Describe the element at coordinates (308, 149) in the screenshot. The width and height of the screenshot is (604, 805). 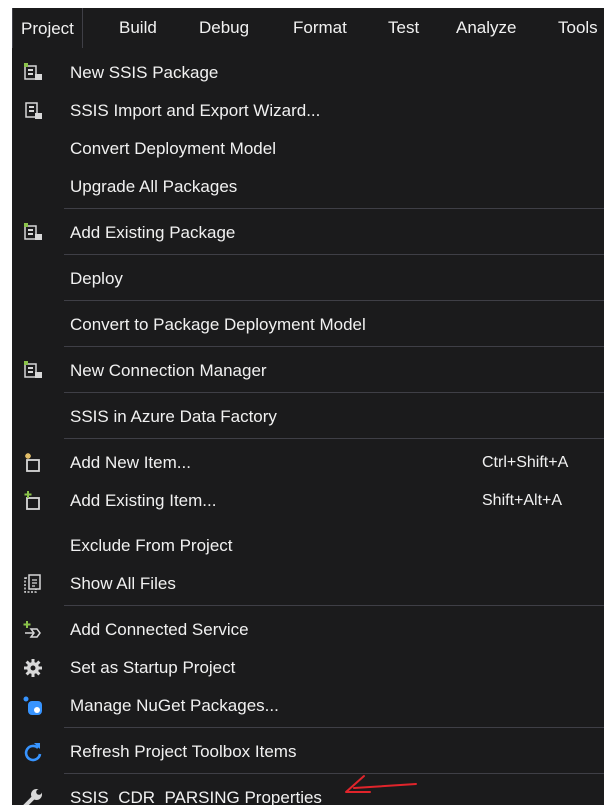
I see `menu-item-convert-deployment-model: Convert Deployment Model` at that location.